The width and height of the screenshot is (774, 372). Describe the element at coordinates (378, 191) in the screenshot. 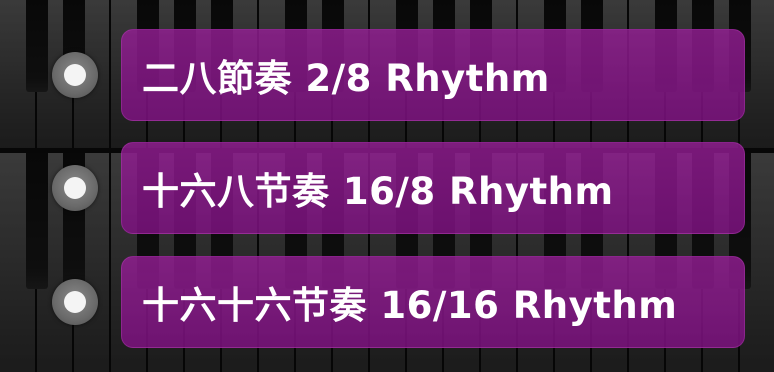

I see `option-label: 十六八节奏 16/8 Rhythm` at that location.